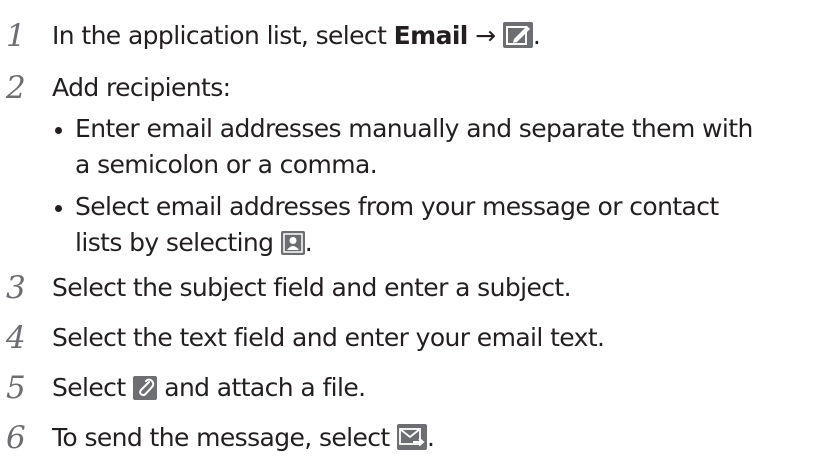 The image size is (820, 465). I want to click on step-text-prefix: Select, so click(92, 387).